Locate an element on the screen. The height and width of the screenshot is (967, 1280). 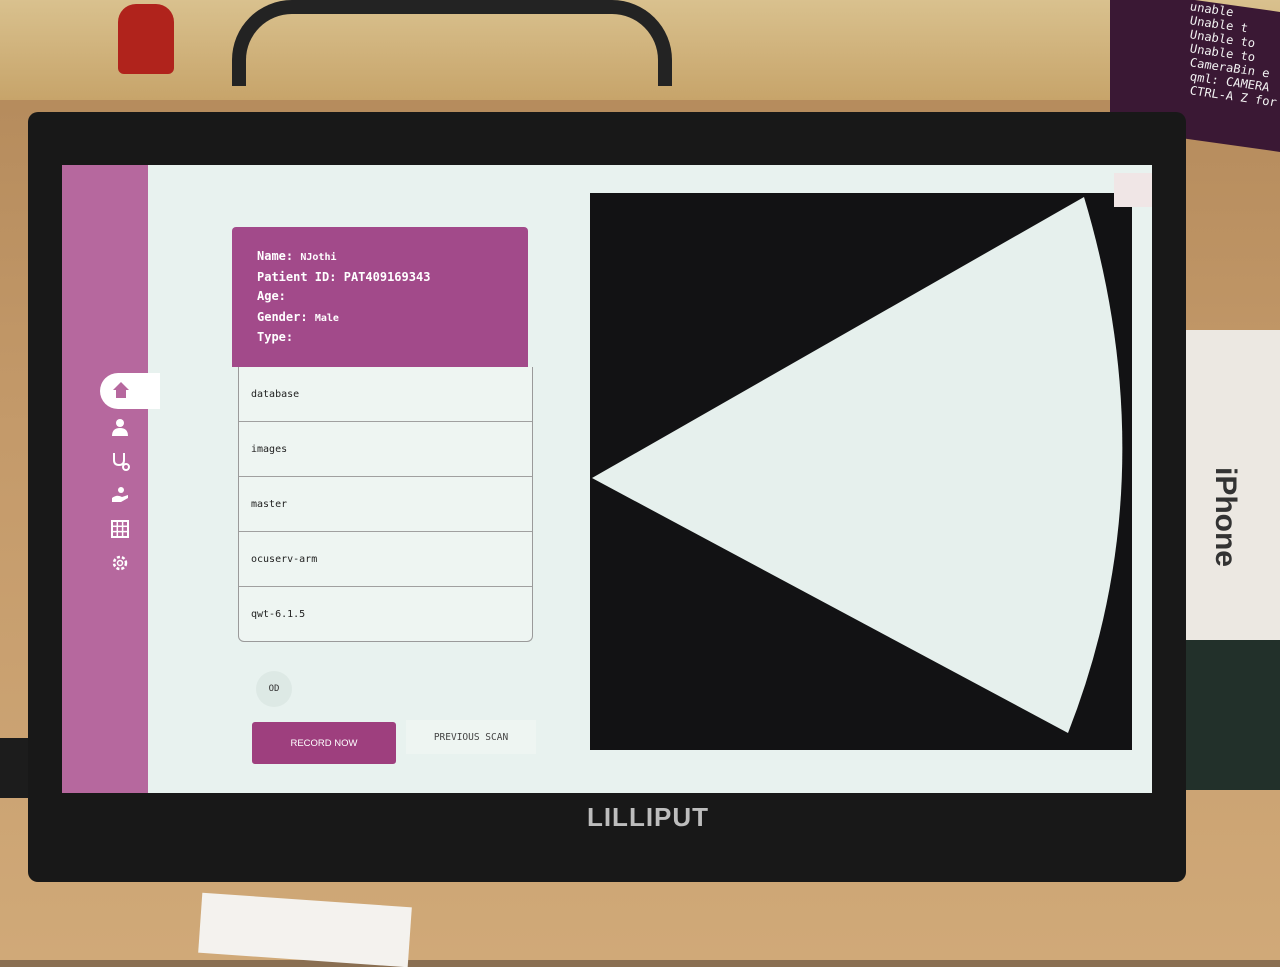
nav-stethoscope-button is located at coordinates (120, 461).